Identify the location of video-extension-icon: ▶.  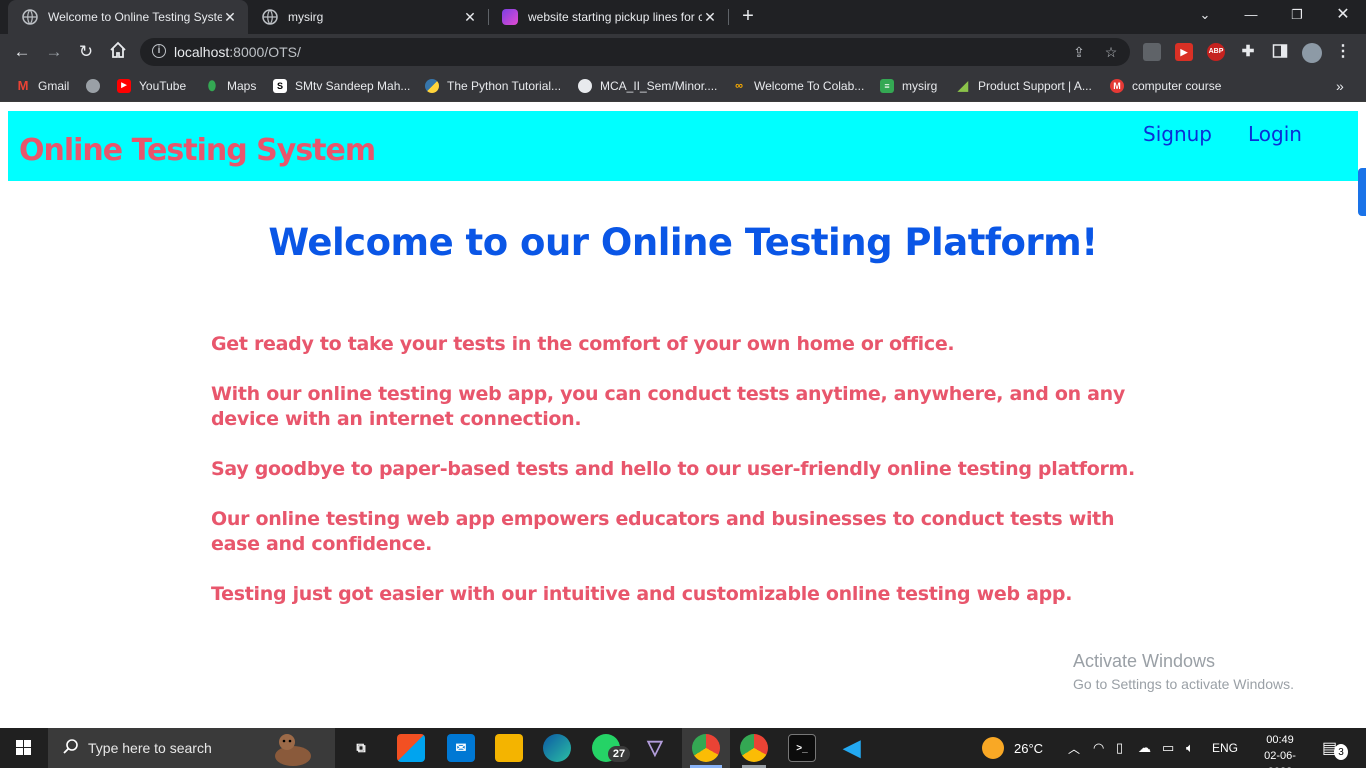
(1184, 52).